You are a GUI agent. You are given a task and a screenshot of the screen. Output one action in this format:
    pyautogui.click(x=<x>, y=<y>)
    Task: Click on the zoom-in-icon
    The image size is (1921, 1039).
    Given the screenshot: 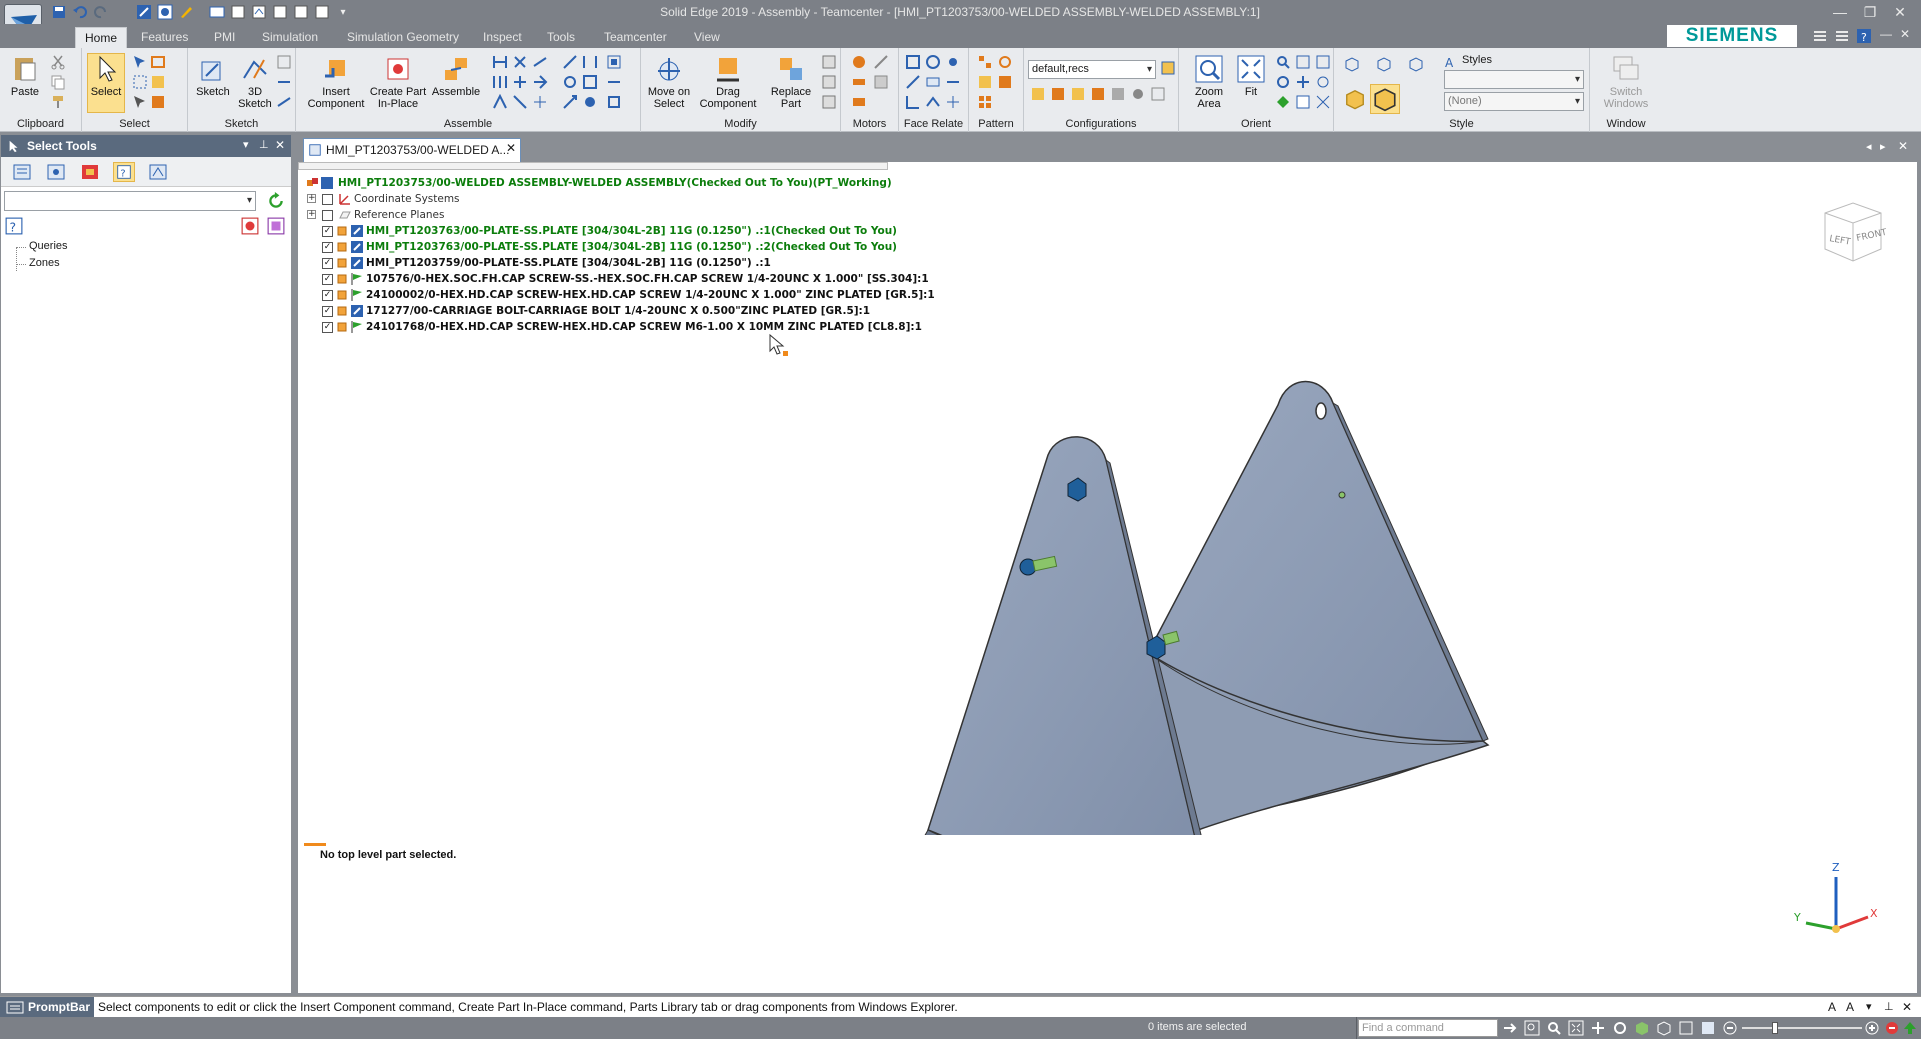 What is the action you would take?
    pyautogui.click(x=1872, y=1028)
    